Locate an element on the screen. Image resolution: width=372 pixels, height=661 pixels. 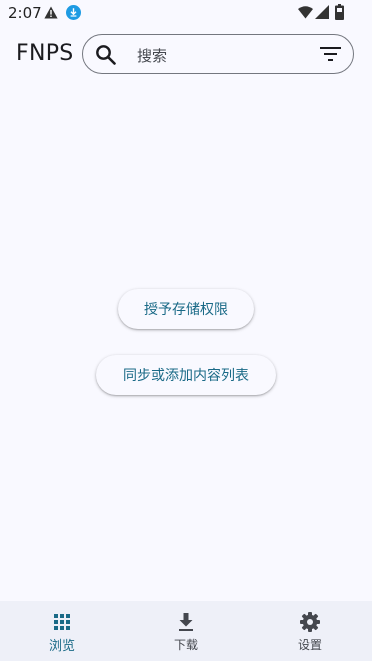
filter-icon is located at coordinates (330, 54).